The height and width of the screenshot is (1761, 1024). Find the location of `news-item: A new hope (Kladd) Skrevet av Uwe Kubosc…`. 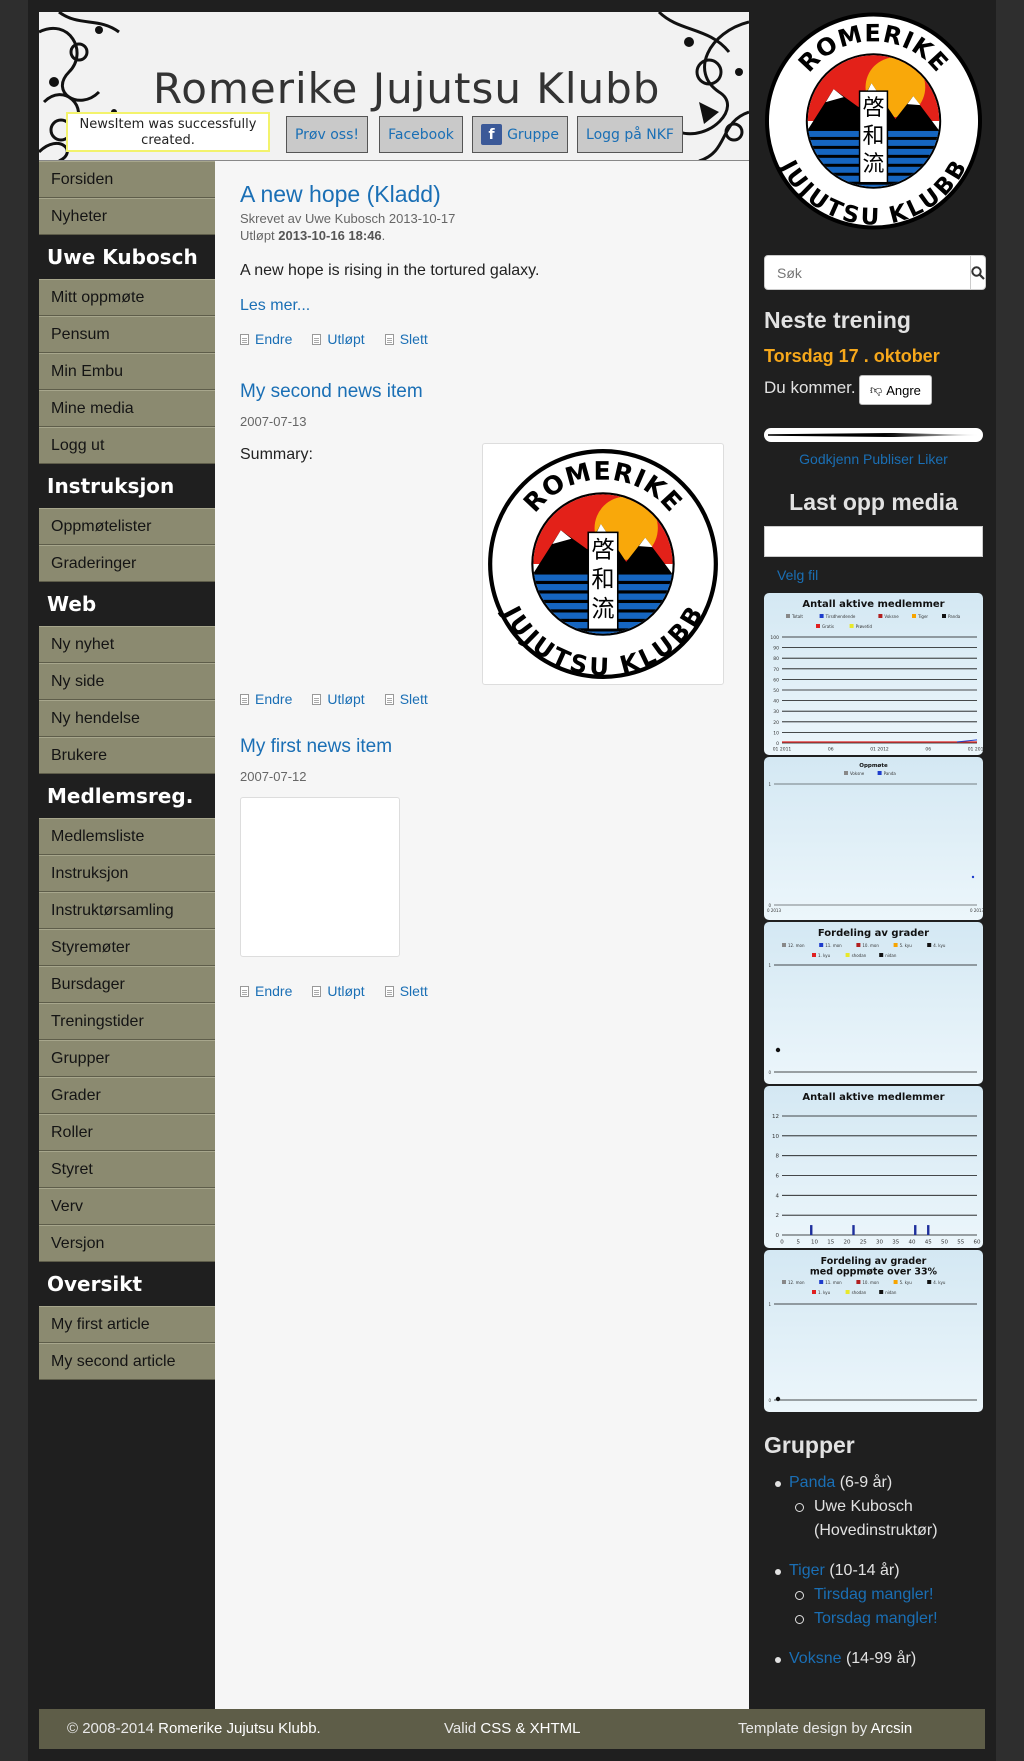

news-item: A new hope (Kladd) Skrevet av Uwe Kubosc… is located at coordinates (485, 264).